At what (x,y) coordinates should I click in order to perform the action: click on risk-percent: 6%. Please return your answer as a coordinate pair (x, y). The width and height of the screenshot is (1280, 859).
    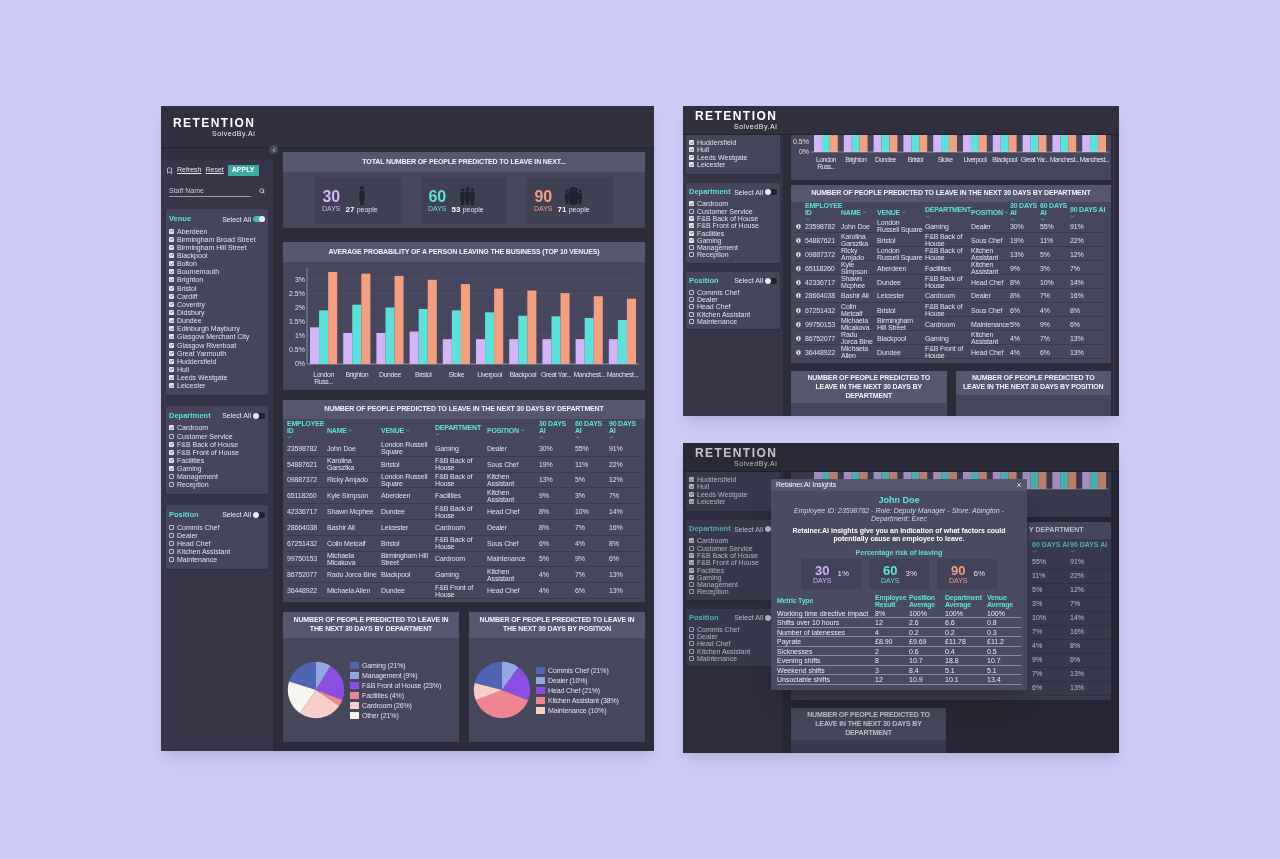
    Looking at the image, I should click on (979, 573).